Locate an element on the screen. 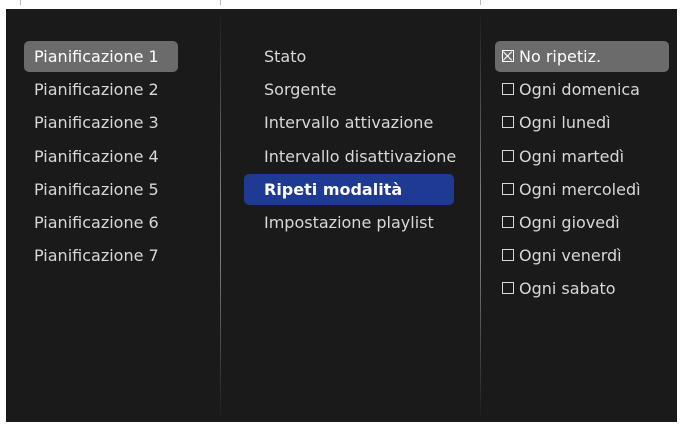 The image size is (683, 428). column-divider-left is located at coordinates (220, 215).